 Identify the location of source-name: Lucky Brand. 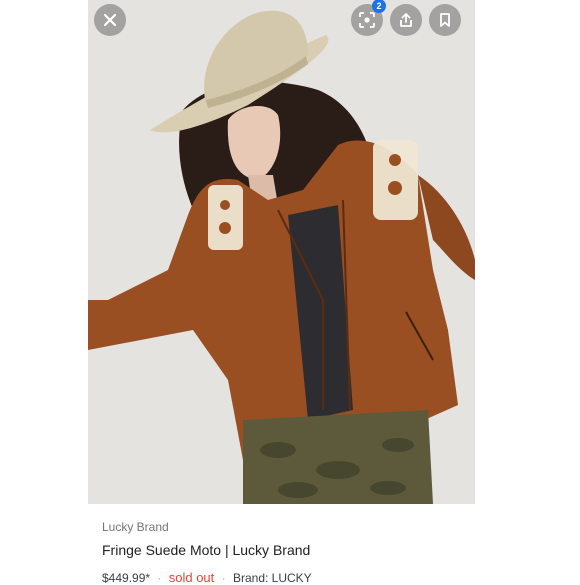
(297, 527).